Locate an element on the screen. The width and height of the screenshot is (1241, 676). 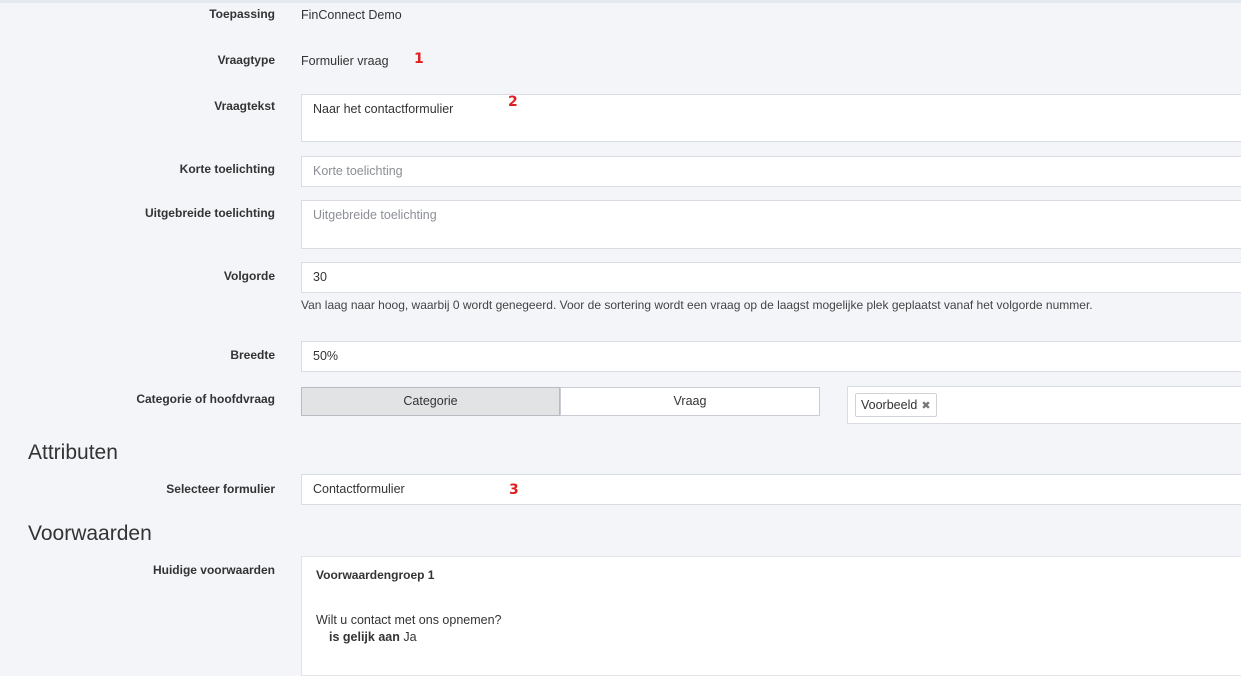
toepassing-label: Toepassing is located at coordinates (242, 14).